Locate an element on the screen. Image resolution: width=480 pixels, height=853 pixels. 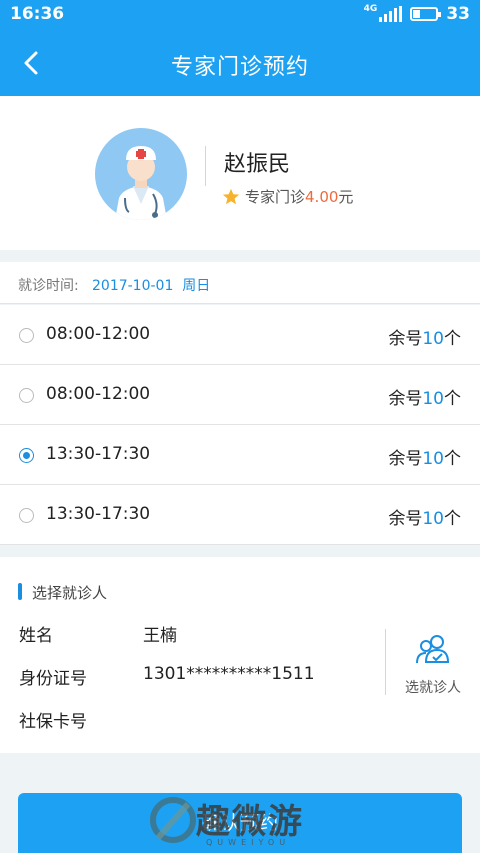
section-title: 选择就诊人 is located at coordinates (70, 593).